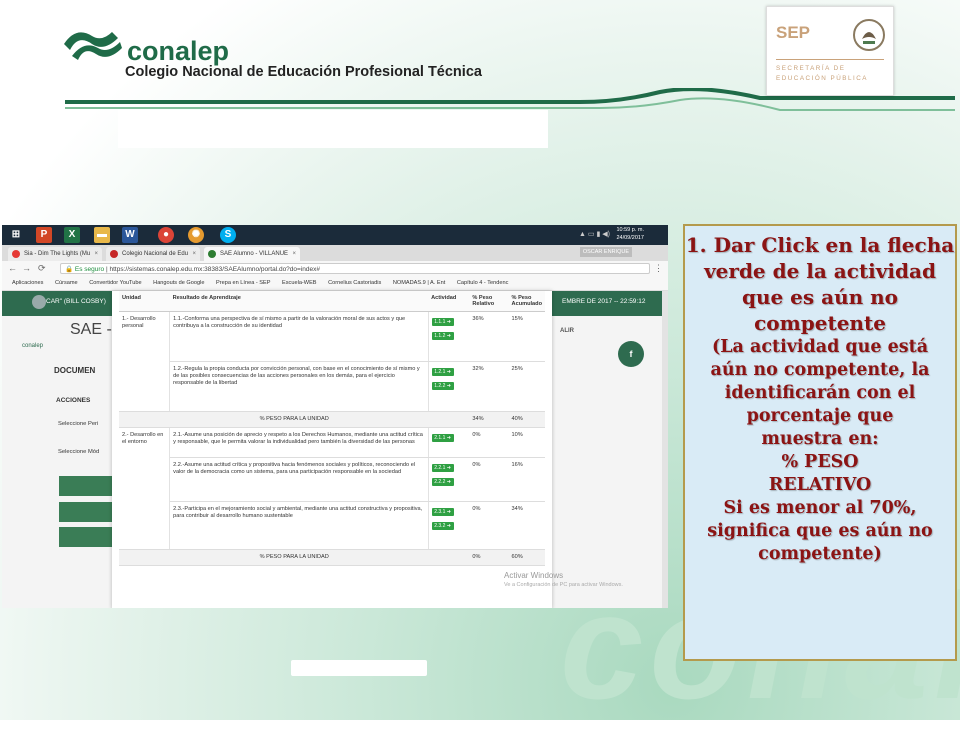 This screenshot has height=733, width=960. Describe the element at coordinates (72, 235) in the screenshot. I see `excel-icon: X` at that location.